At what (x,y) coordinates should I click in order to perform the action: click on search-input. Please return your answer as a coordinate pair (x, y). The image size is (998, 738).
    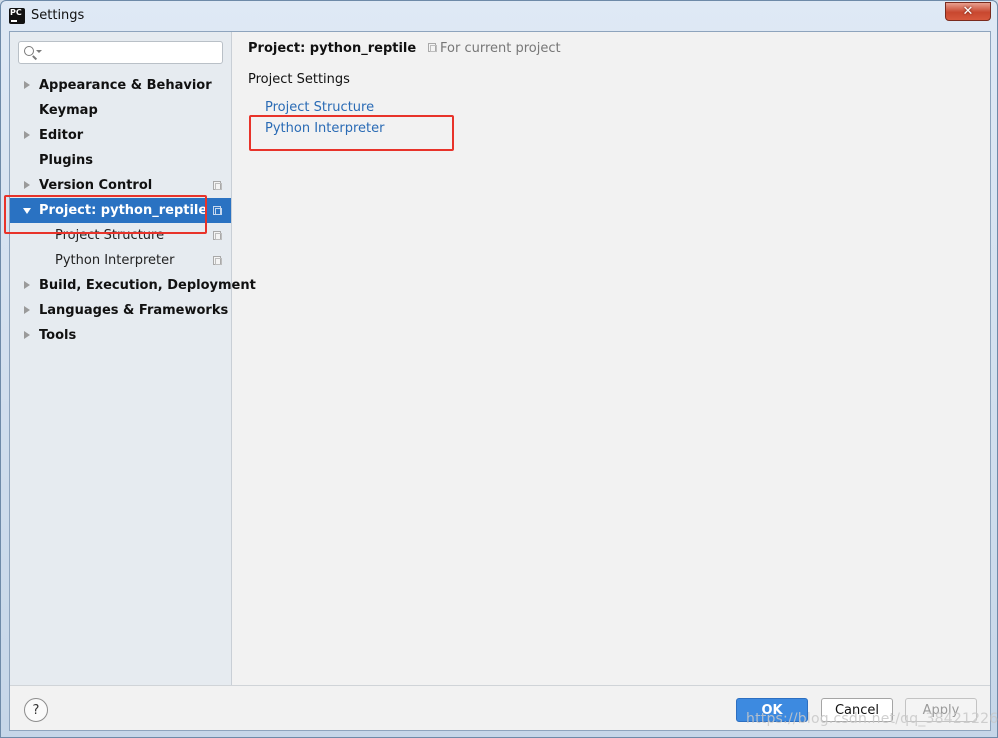
    Looking at the image, I should click on (120, 52).